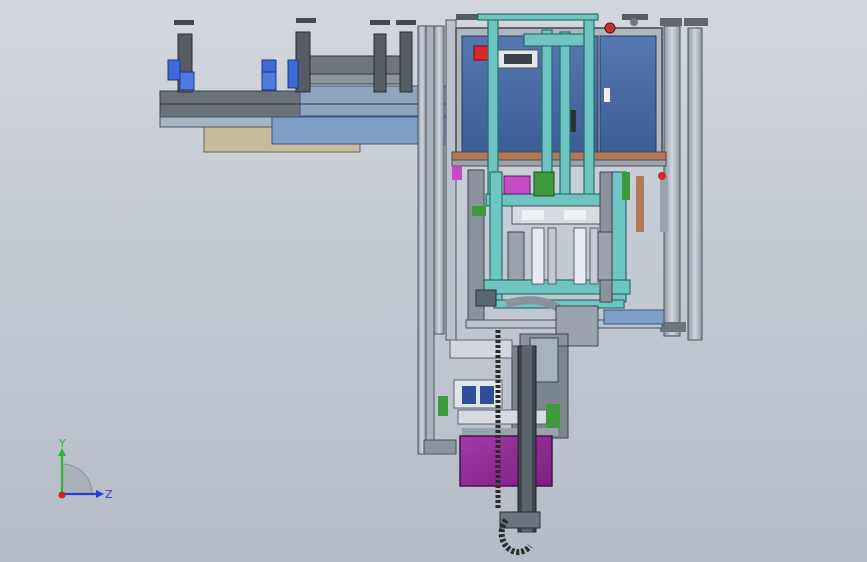 Image resolution: width=867 pixels, height=562 pixels. I want to click on orientation-triad: Y Z, so click(83, 473).